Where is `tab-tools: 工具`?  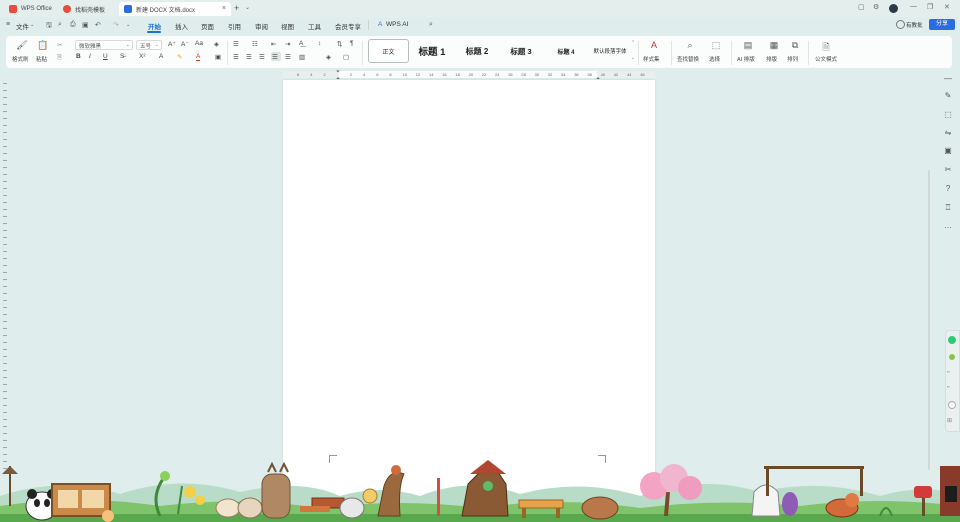
tab-tools: 工具 is located at coordinates (314, 26).